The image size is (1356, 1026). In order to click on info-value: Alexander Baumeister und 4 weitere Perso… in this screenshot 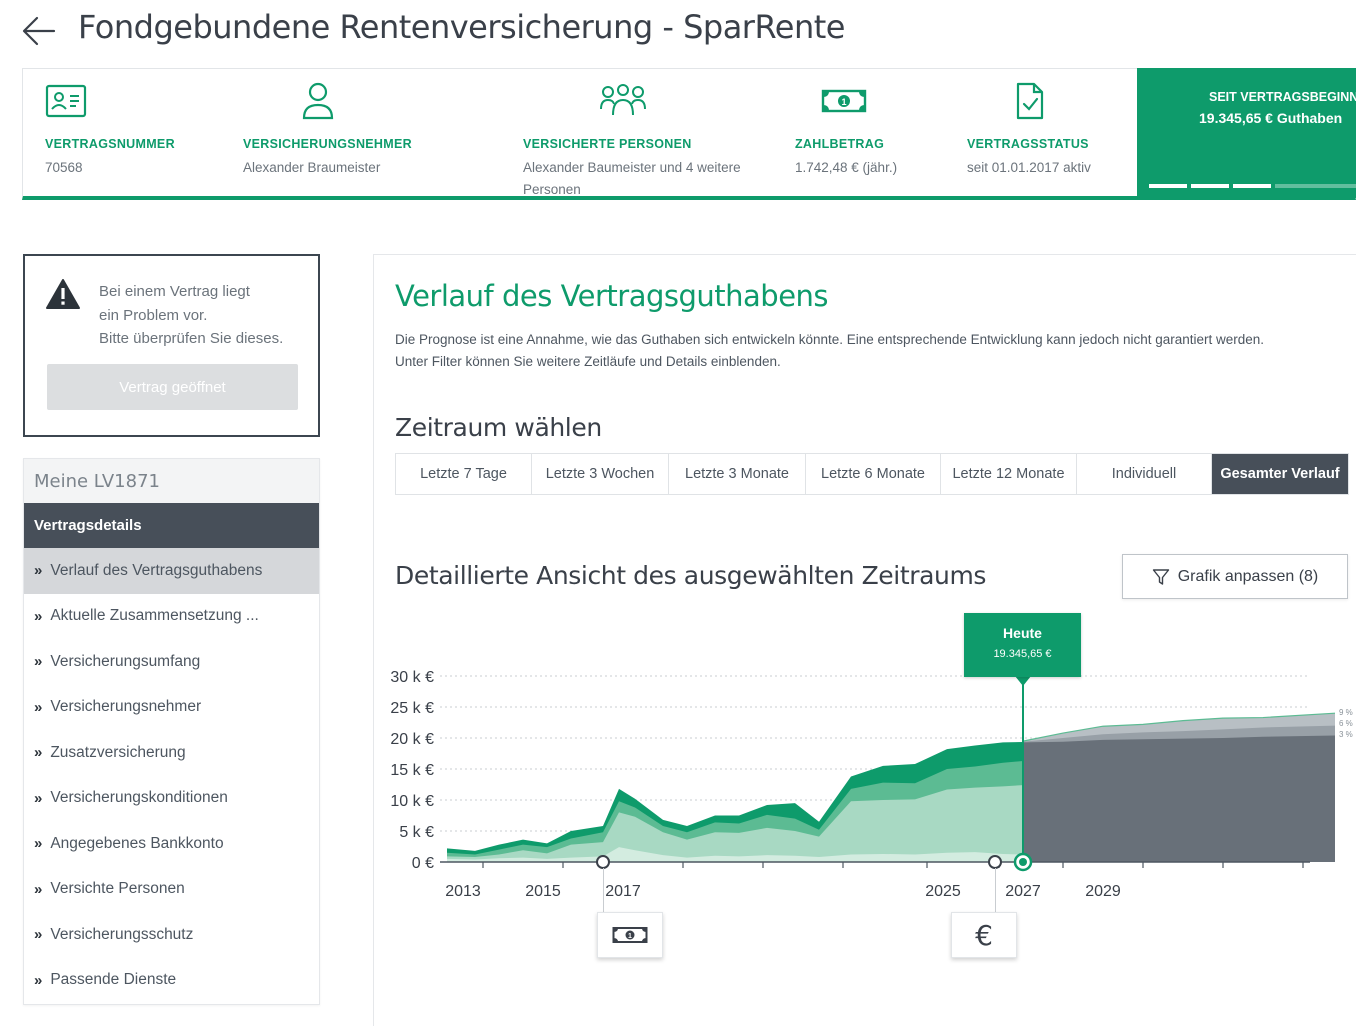, I will do `click(632, 178)`.